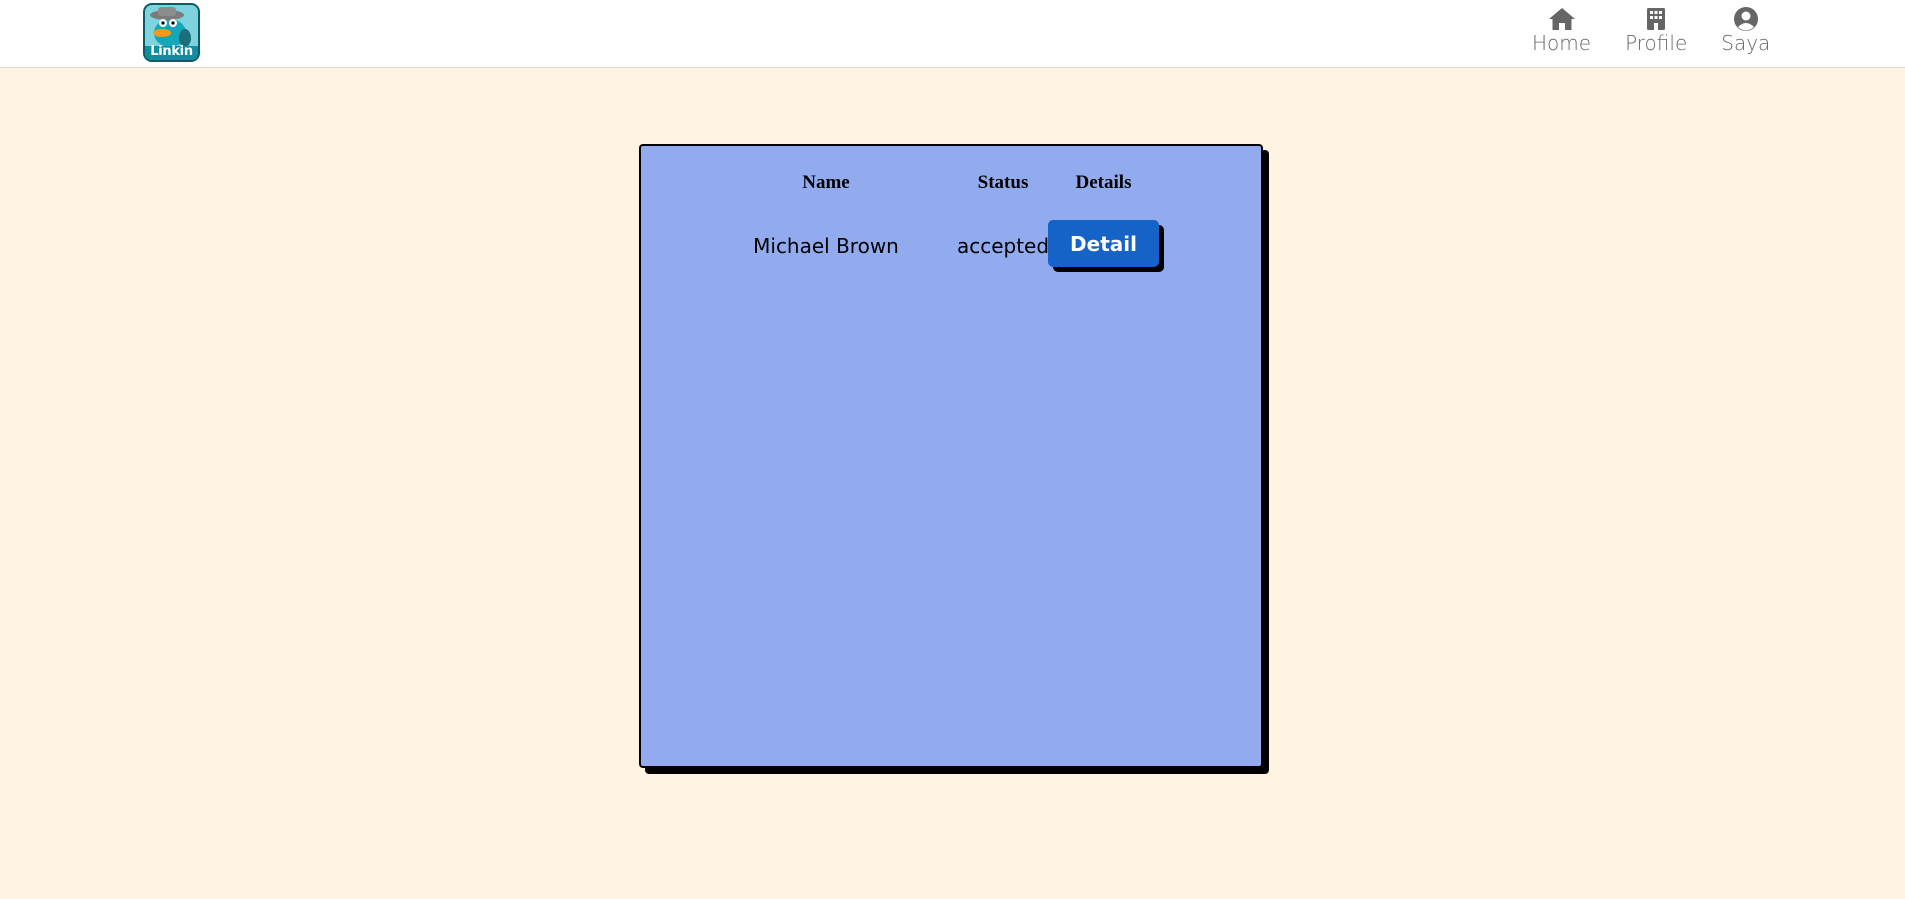 The width and height of the screenshot is (1905, 899). What do you see at coordinates (1103, 243) in the screenshot?
I see `detail-button: Detail` at bounding box center [1103, 243].